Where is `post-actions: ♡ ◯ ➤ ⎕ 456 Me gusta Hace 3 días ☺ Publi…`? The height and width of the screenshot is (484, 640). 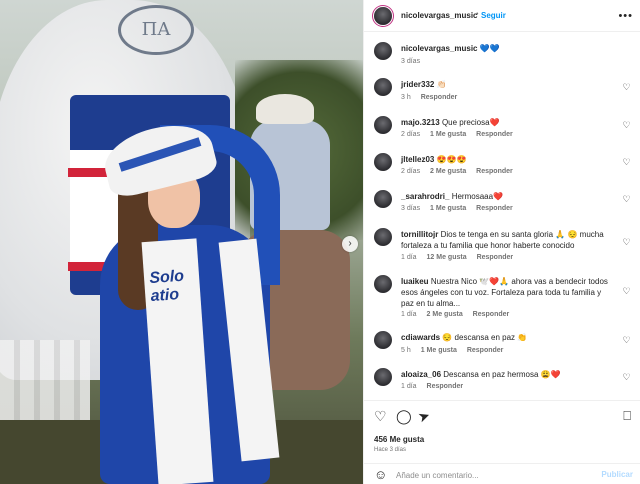 post-actions: ♡ ◯ ➤ ⎕ 456 Me gusta Hace 3 días ☺ Publi… is located at coordinates (502, 442).